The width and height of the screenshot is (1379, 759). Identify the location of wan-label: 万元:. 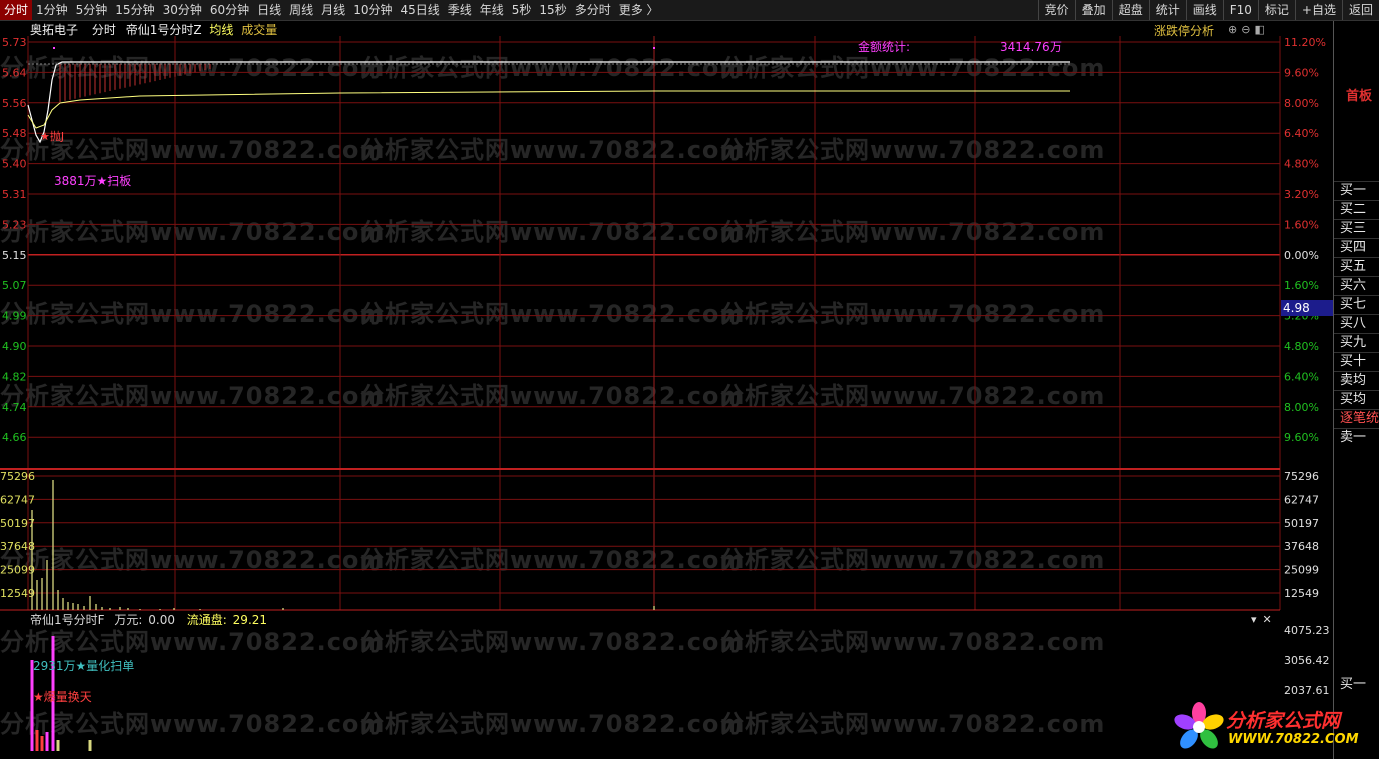
(128, 620).